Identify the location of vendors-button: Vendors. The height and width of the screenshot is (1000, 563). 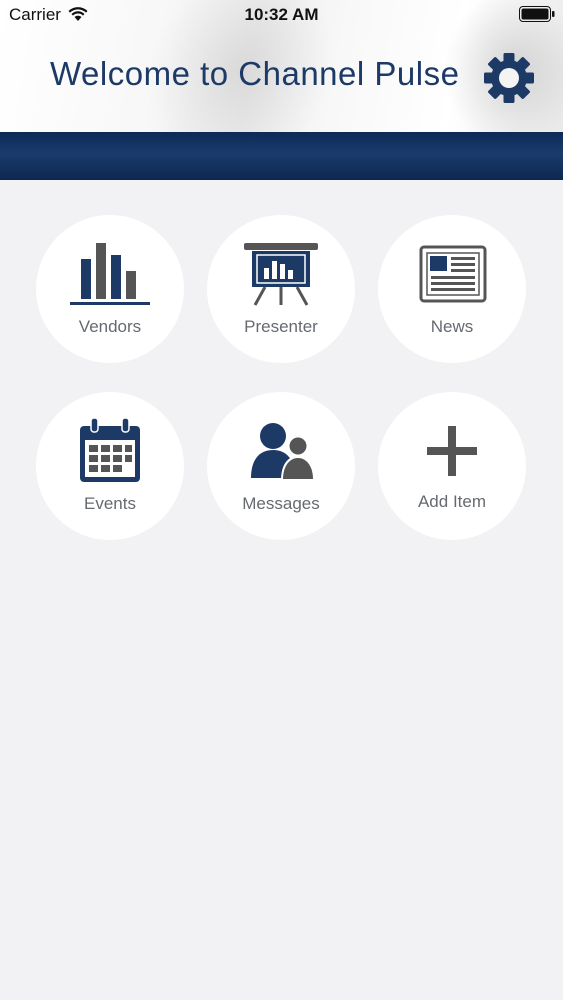
(110, 289).